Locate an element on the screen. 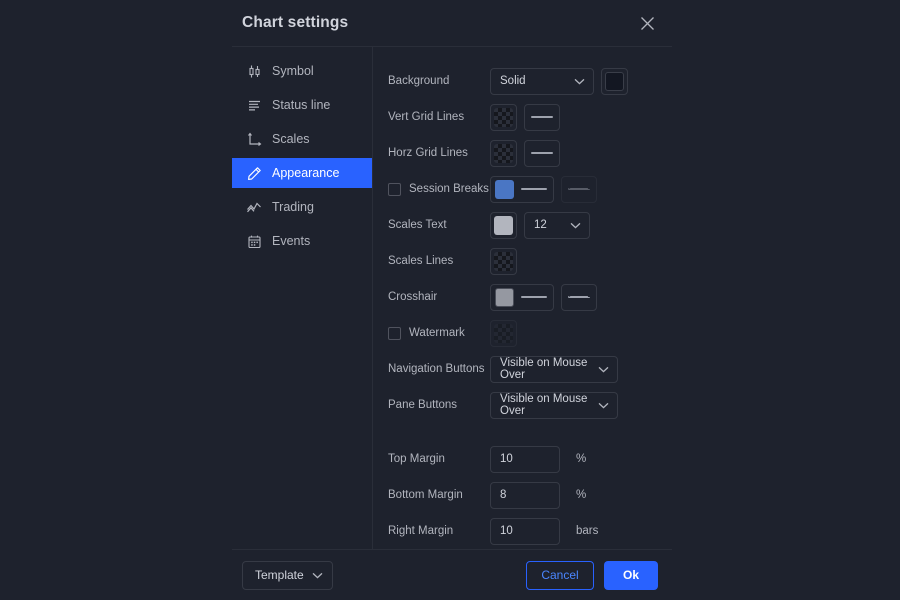 This screenshot has width=900, height=600. watermark-checkbox is located at coordinates (394, 333).